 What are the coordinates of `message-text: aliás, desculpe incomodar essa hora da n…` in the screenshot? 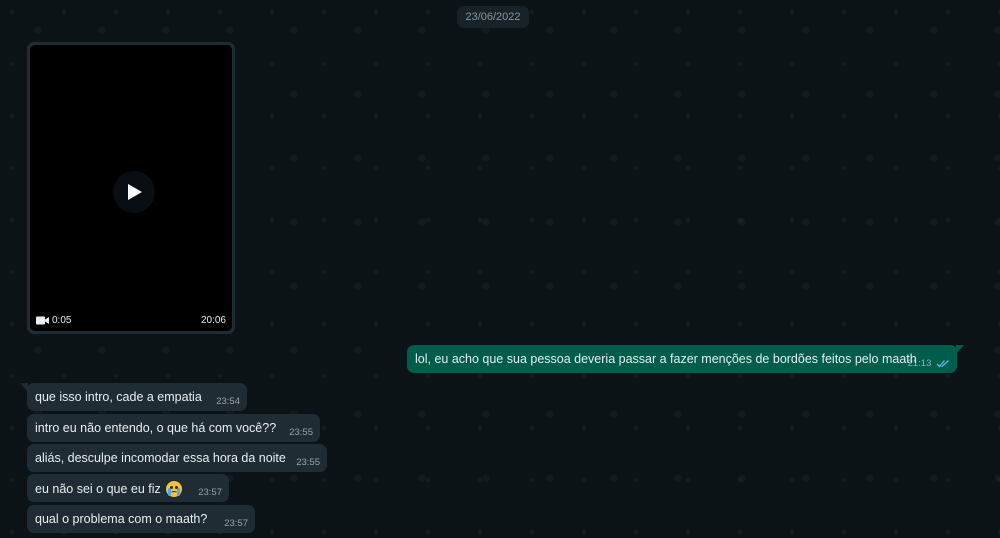 It's located at (160, 458).